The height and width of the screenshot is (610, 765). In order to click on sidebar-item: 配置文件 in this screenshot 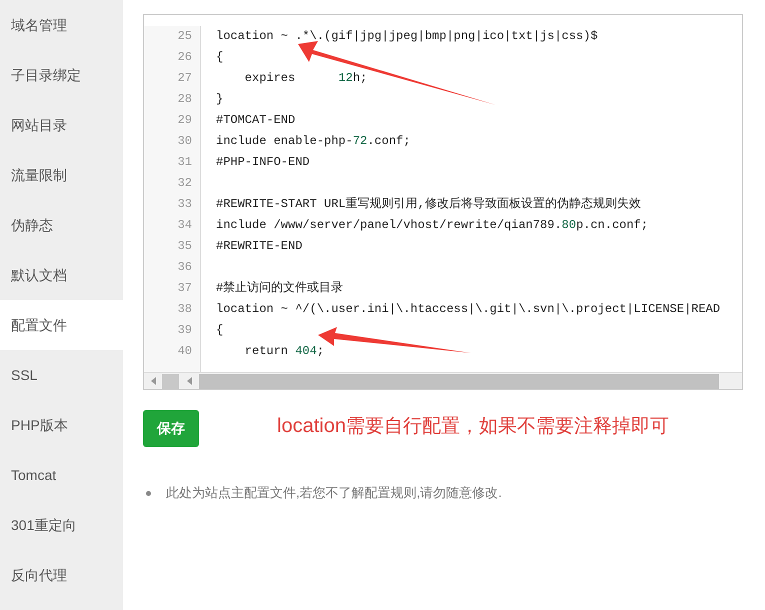, I will do `click(61, 325)`.